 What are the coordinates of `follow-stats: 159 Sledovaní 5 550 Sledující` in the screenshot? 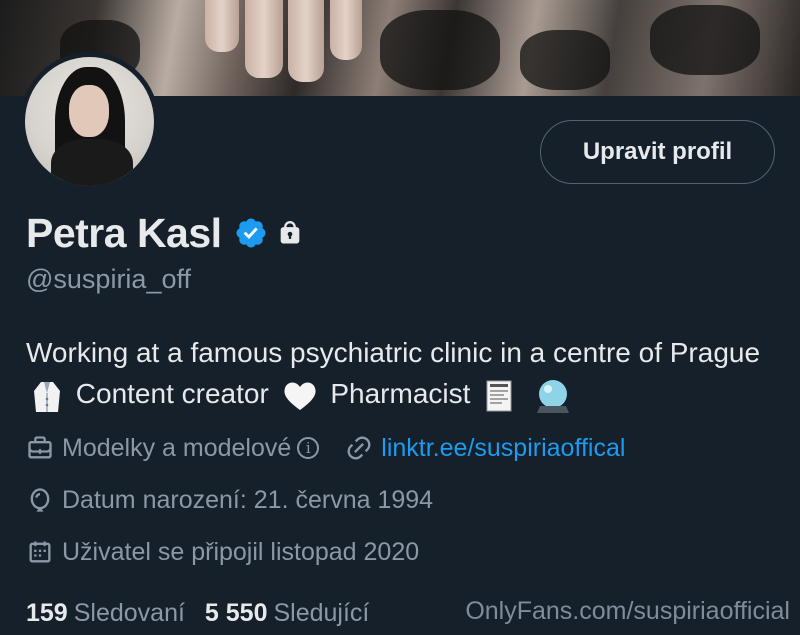 It's located at (207, 613).